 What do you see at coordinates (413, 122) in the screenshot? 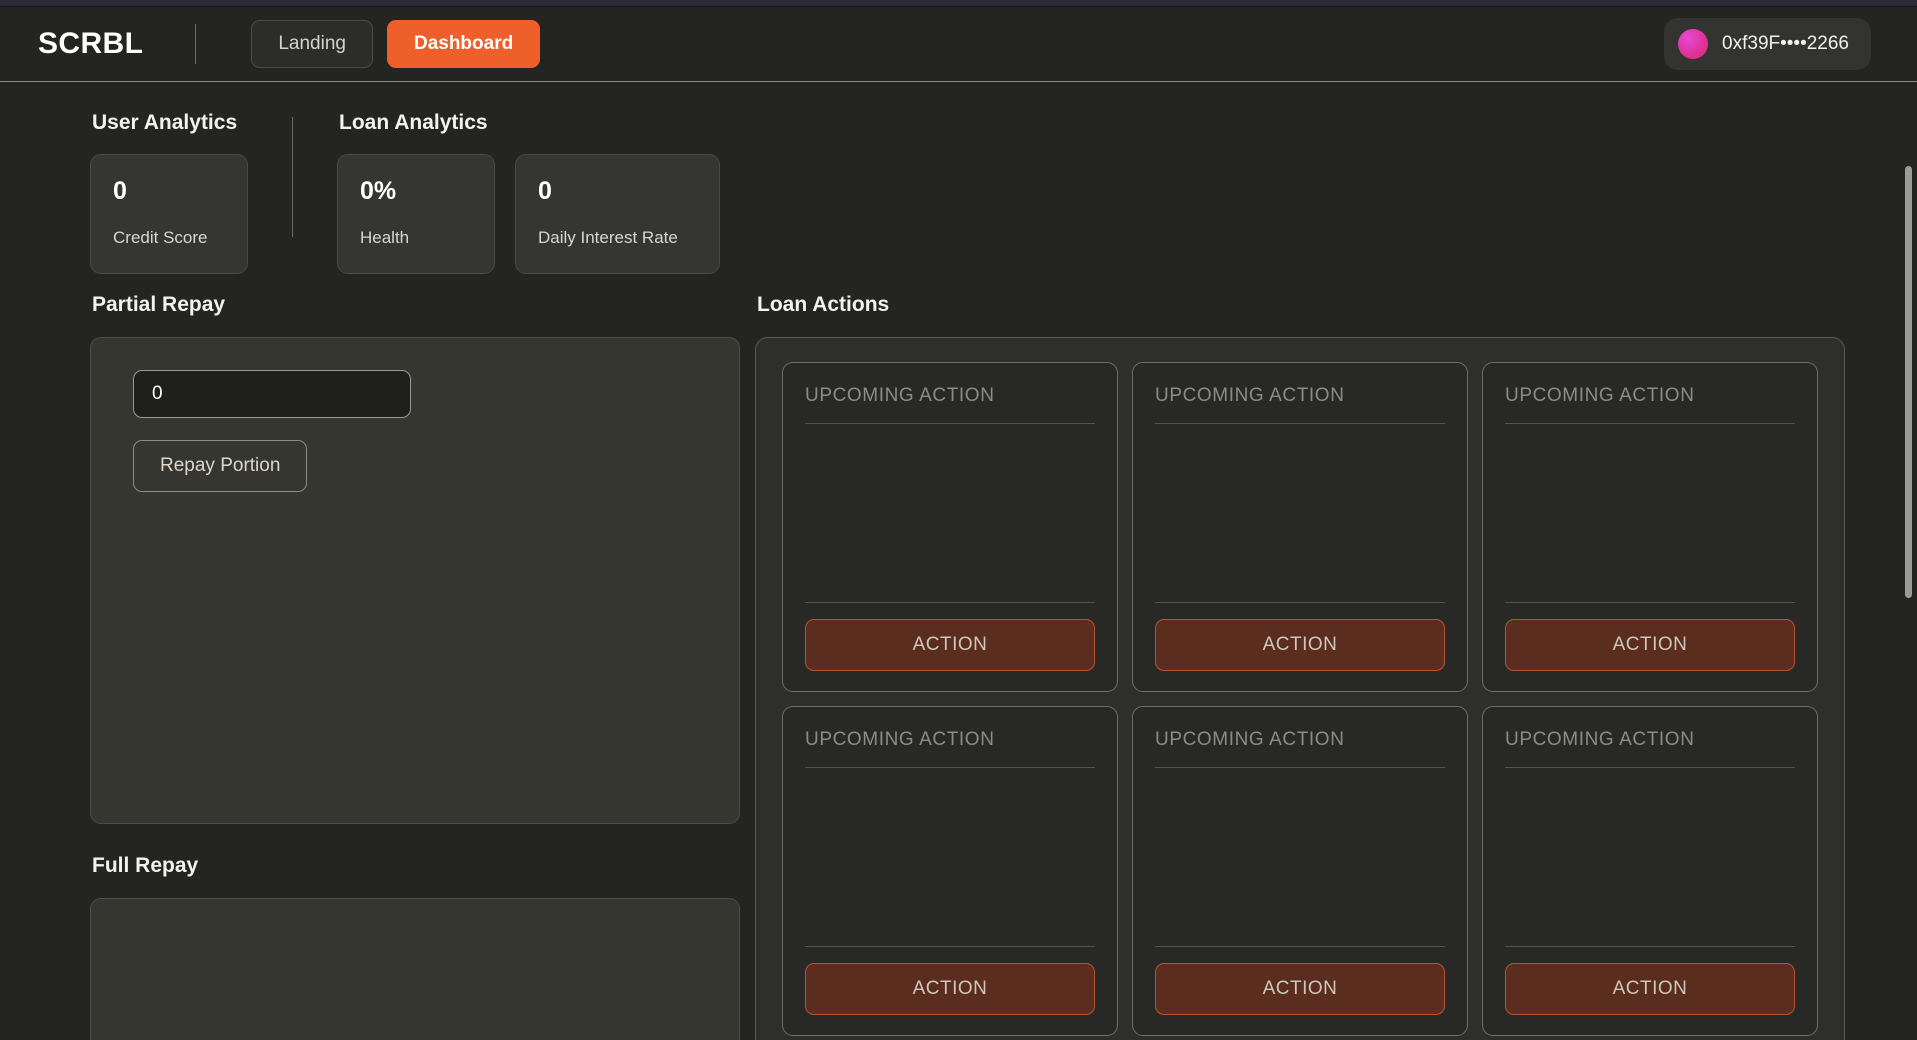
I see `loan-analytics-title: Loan Analytics` at bounding box center [413, 122].